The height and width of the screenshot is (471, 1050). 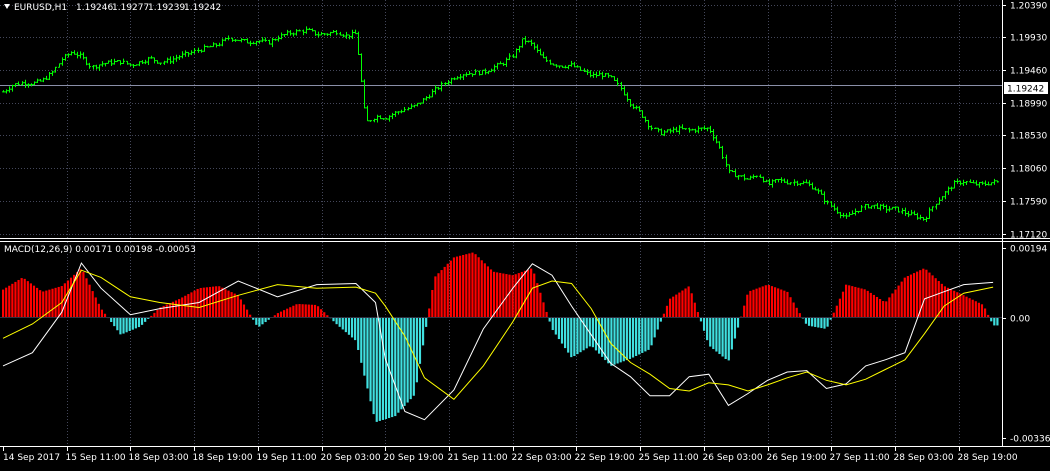 What do you see at coordinates (1028, 7) in the screenshot?
I see `price-label: 1.20390` at bounding box center [1028, 7].